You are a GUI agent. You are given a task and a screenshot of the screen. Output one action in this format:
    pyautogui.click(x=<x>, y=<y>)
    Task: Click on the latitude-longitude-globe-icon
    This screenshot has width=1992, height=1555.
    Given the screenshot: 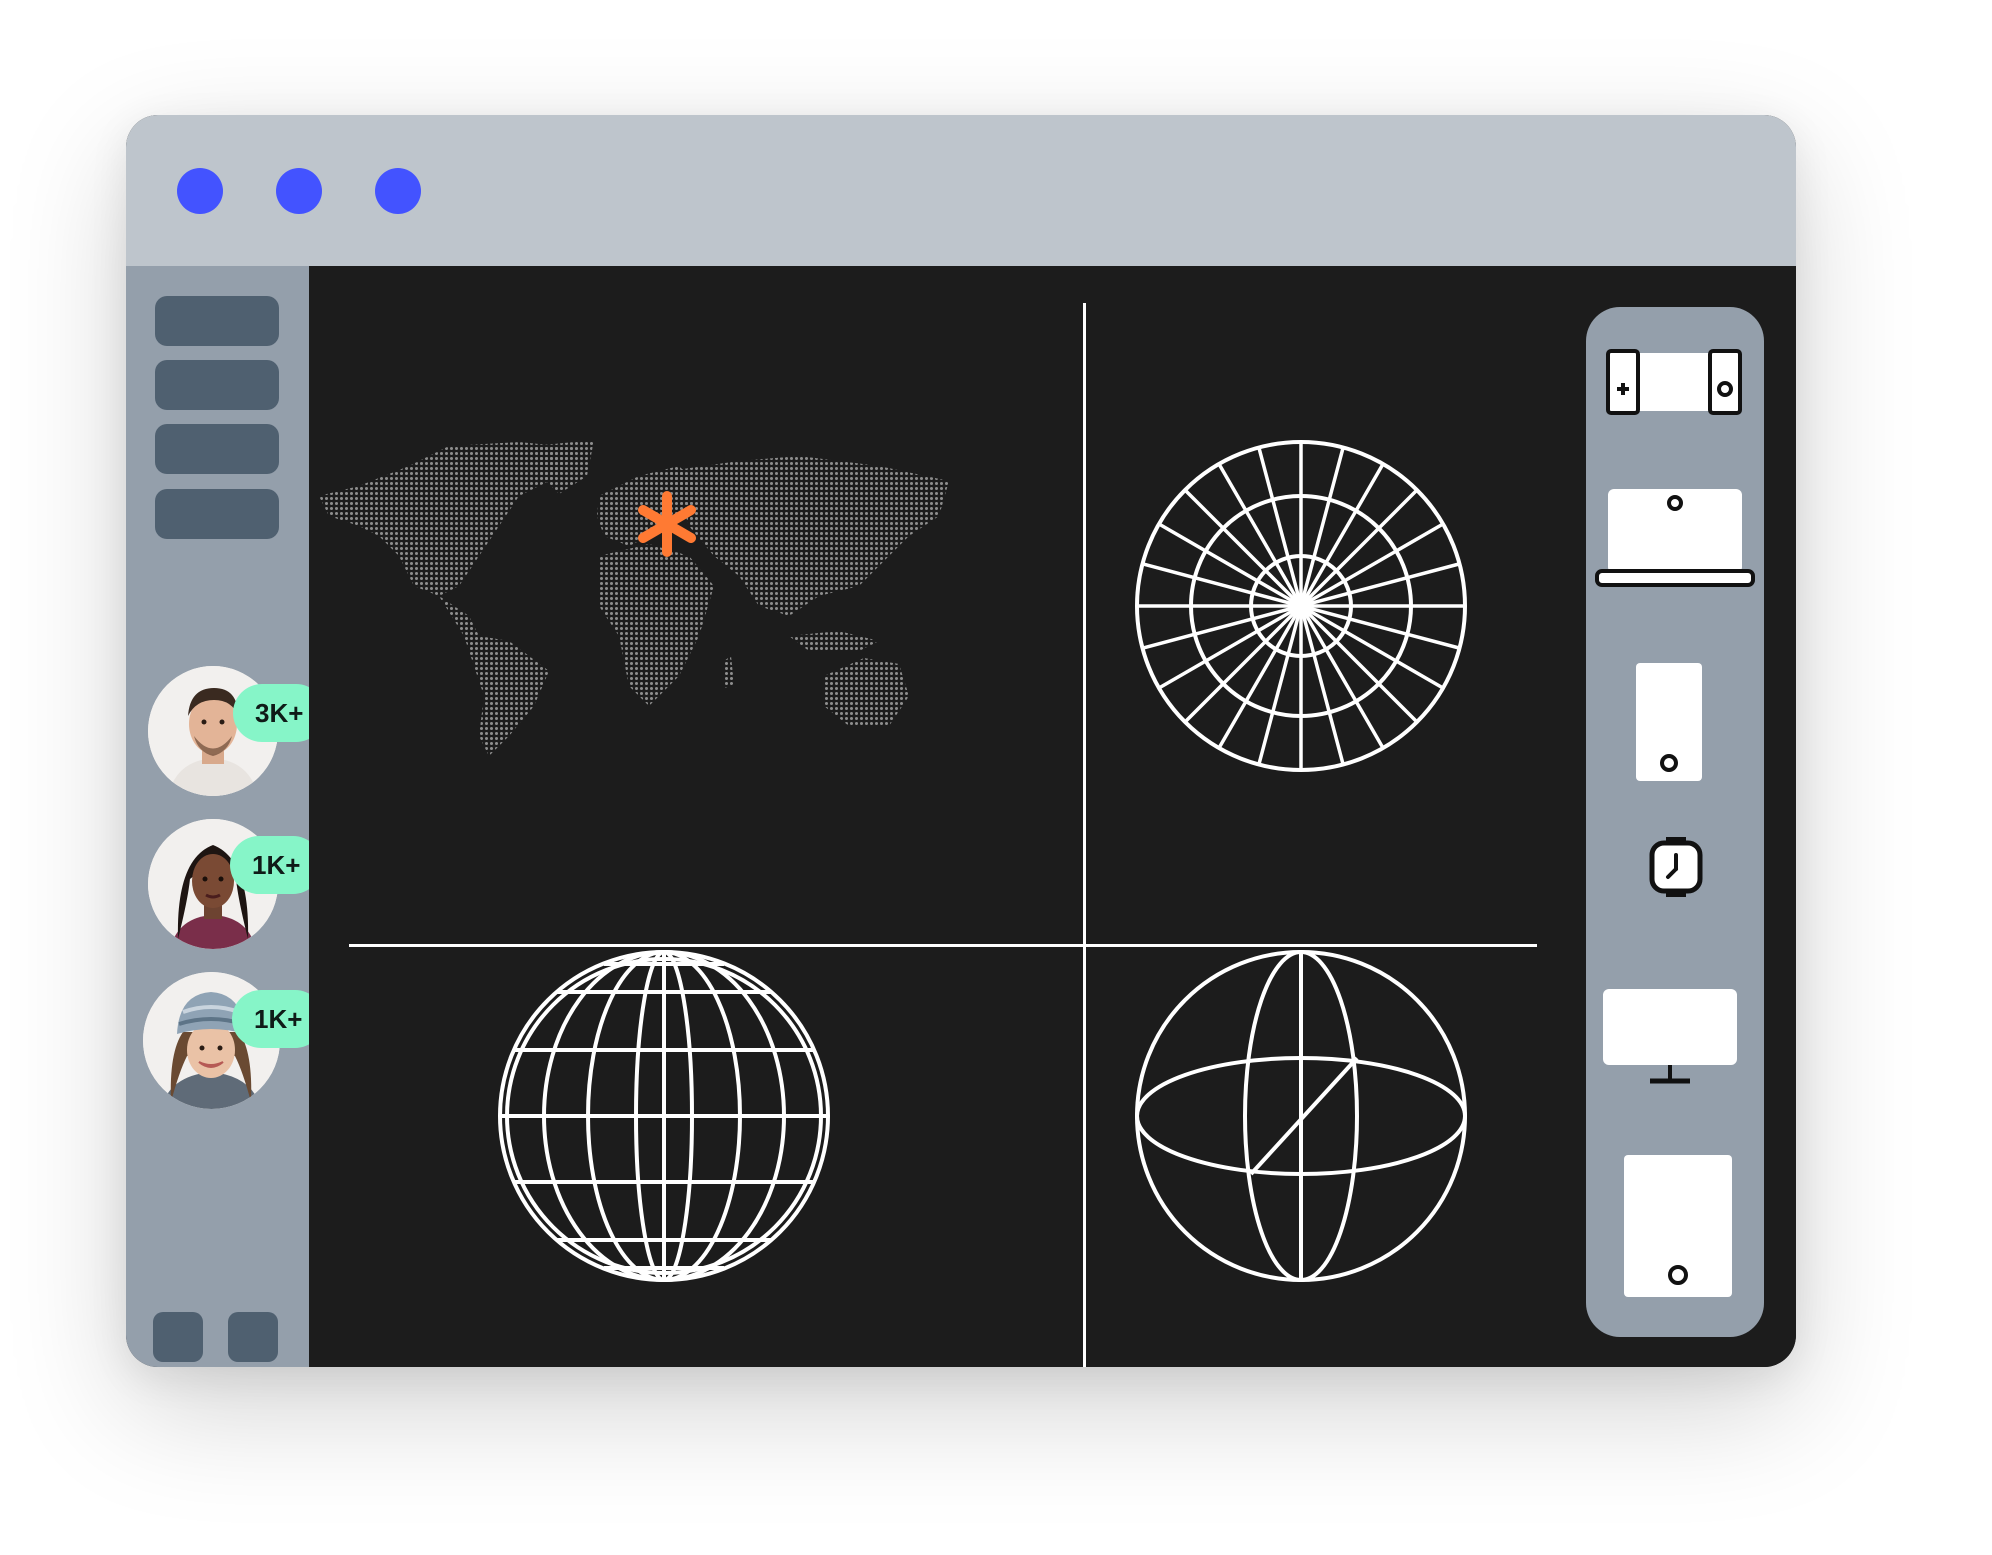 What is the action you would take?
    pyautogui.click(x=664, y=1116)
    